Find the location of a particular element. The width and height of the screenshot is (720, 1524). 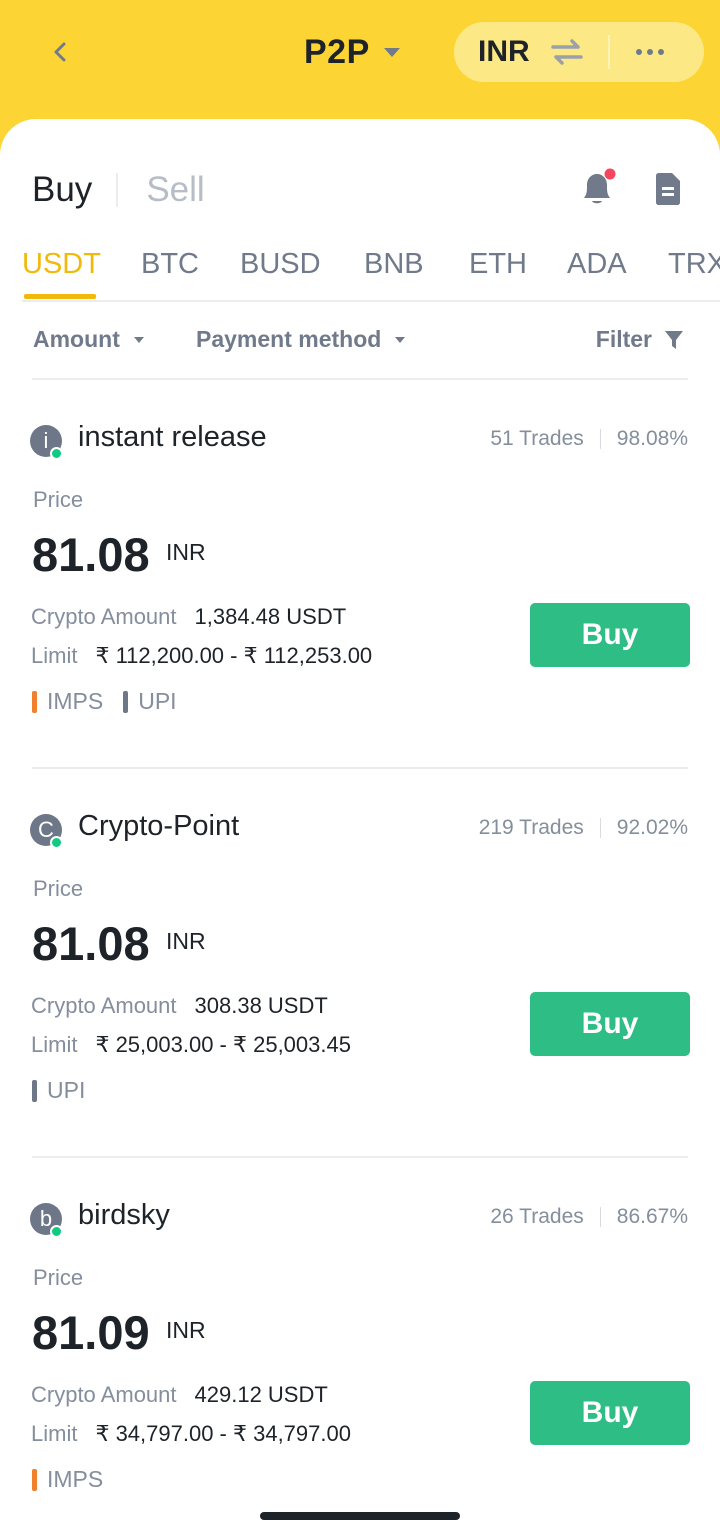

filter-bar: Amount Payment method Filter is located at coordinates (360, 341).